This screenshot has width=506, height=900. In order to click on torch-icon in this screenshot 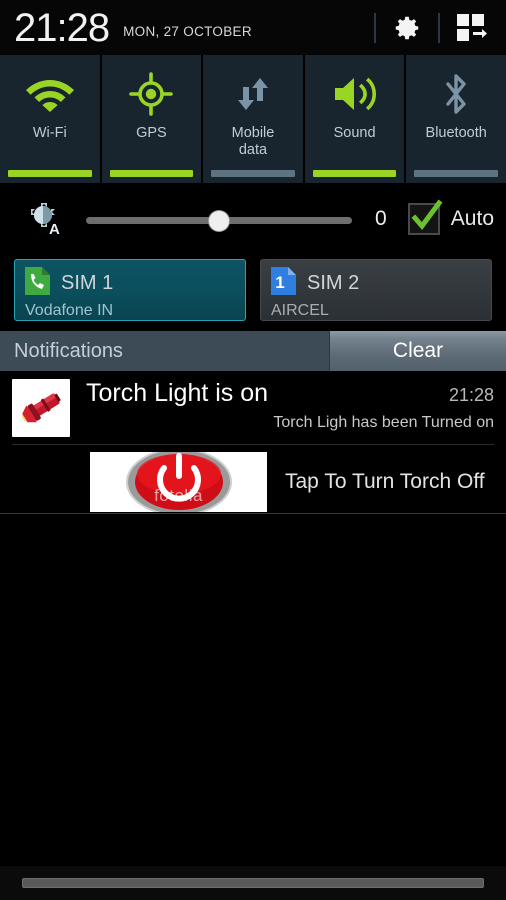, I will do `click(41, 408)`.